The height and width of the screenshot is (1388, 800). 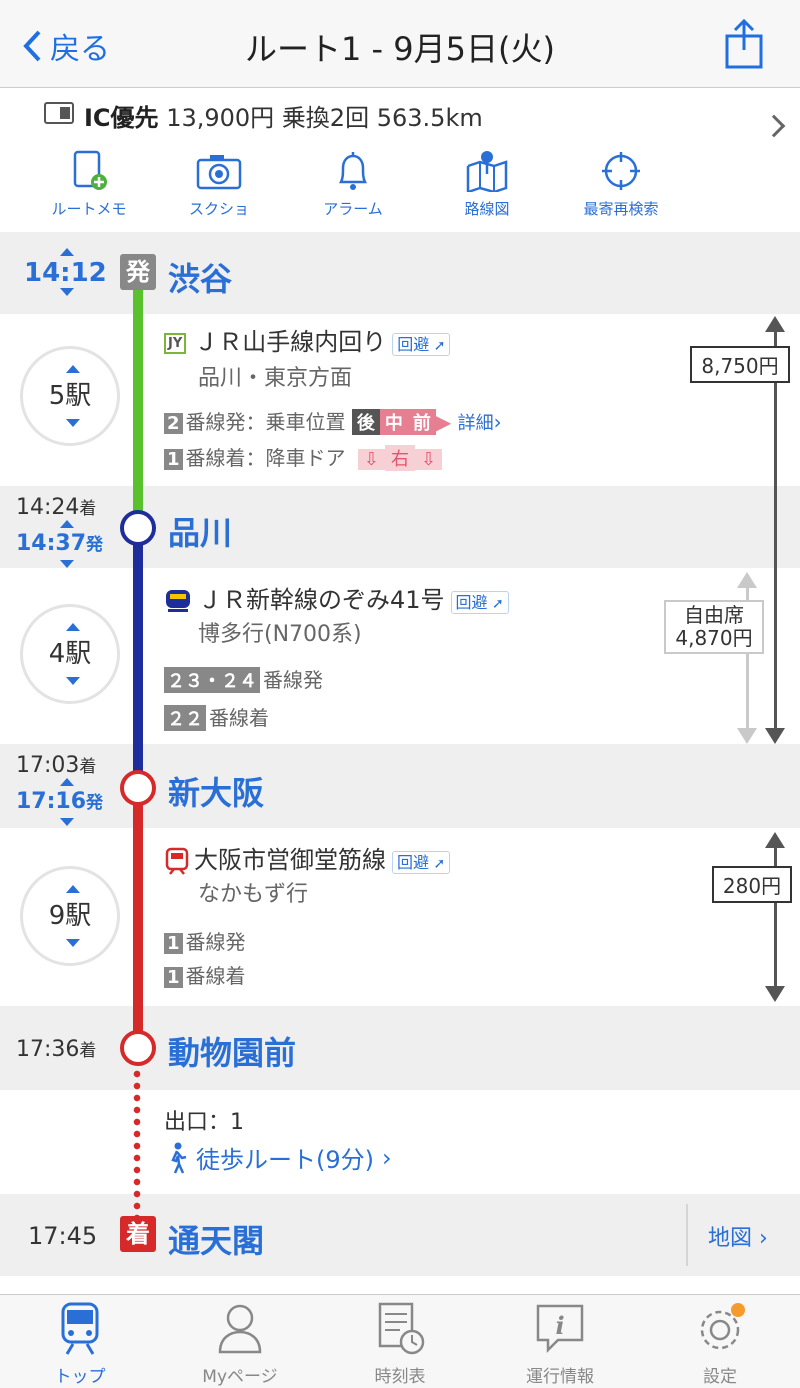 I want to click on tab-top: トップ, so click(x=80, y=1343).